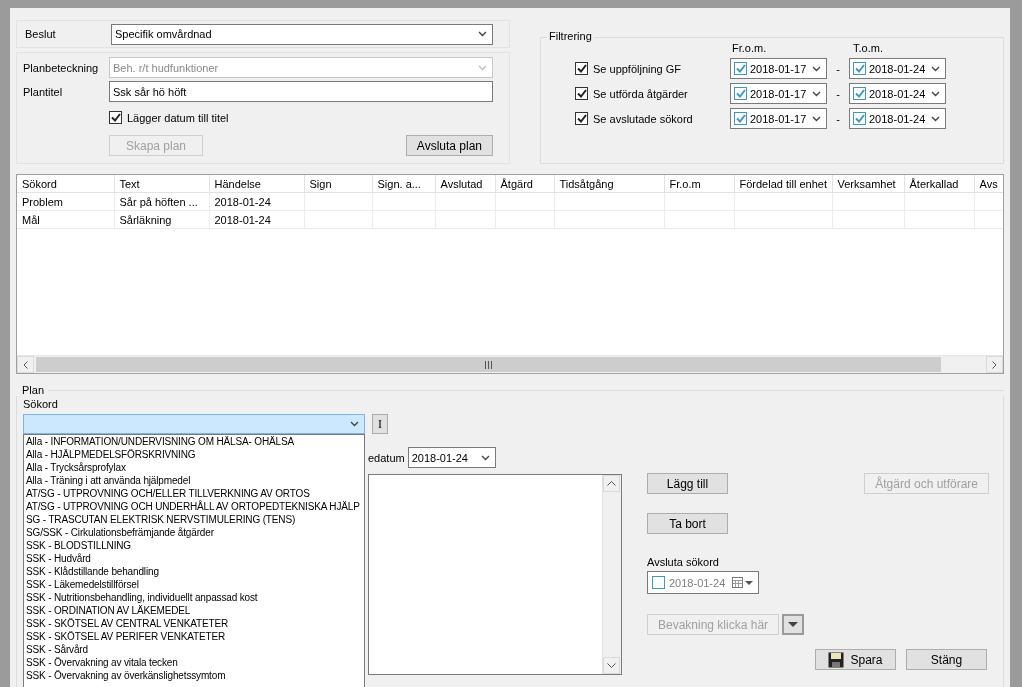 The height and width of the screenshot is (687, 1022). Describe the element at coordinates (40, 404) in the screenshot. I see `field-label: Sökord` at that location.